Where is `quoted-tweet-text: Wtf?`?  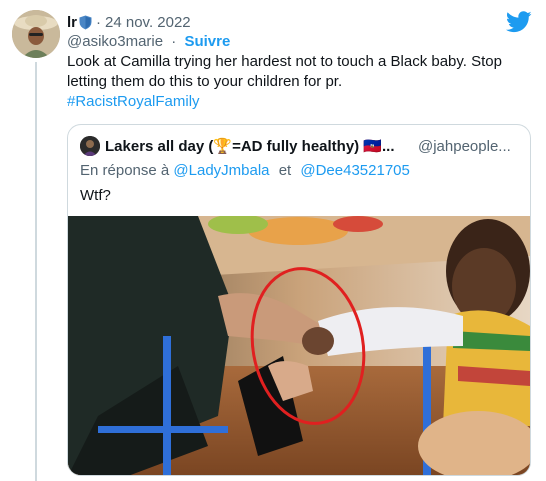 quoted-tweet-text: Wtf? is located at coordinates (95, 195).